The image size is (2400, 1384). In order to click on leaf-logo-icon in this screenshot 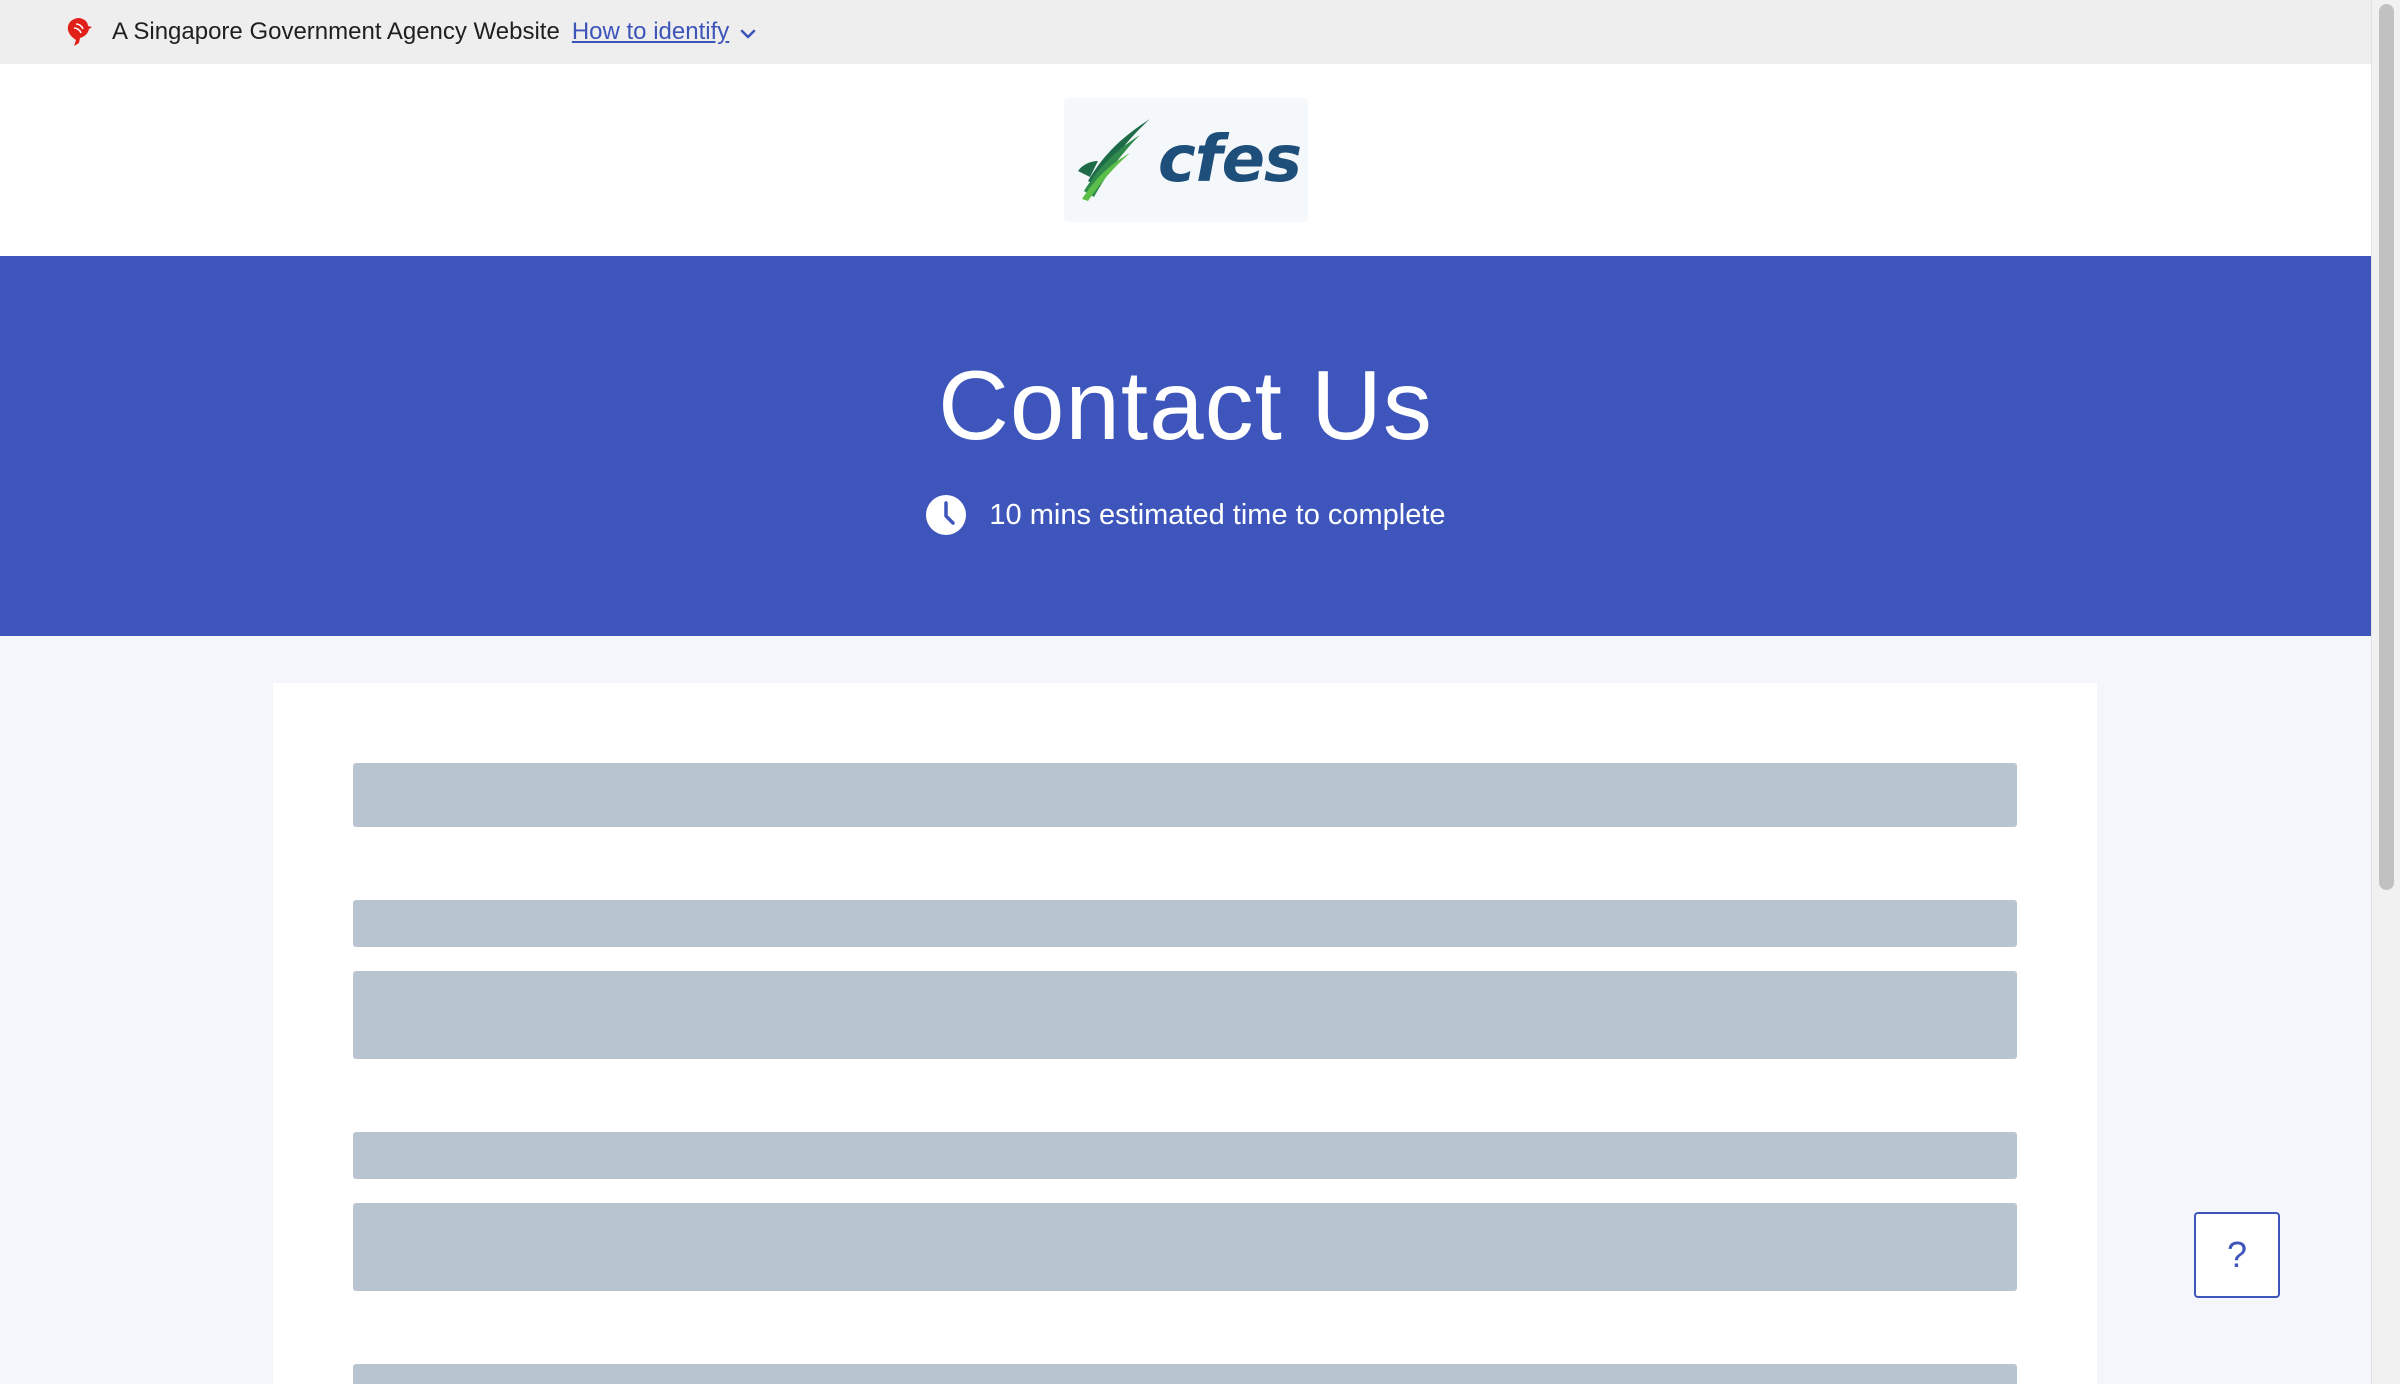, I will do `click(1113, 160)`.